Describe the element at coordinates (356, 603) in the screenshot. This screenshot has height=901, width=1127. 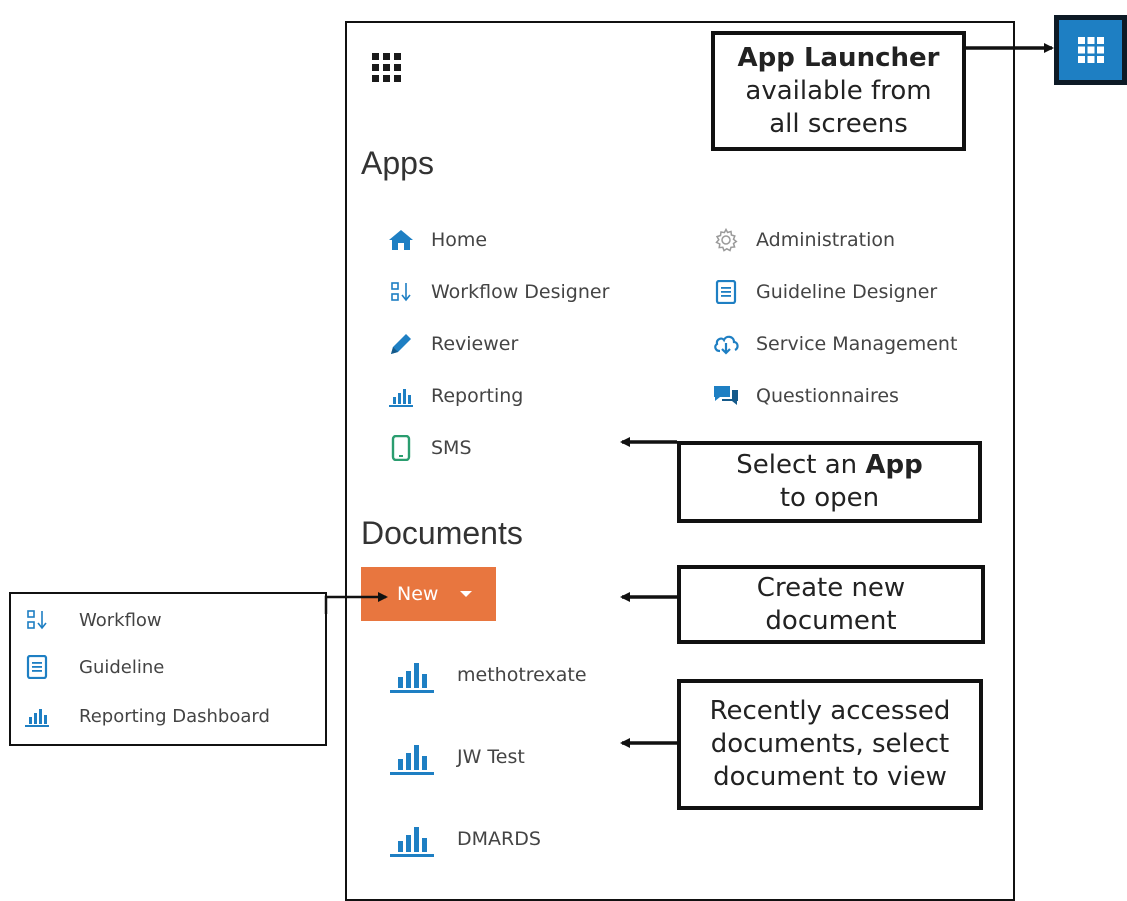
I see `arrow-menu-connector` at that location.